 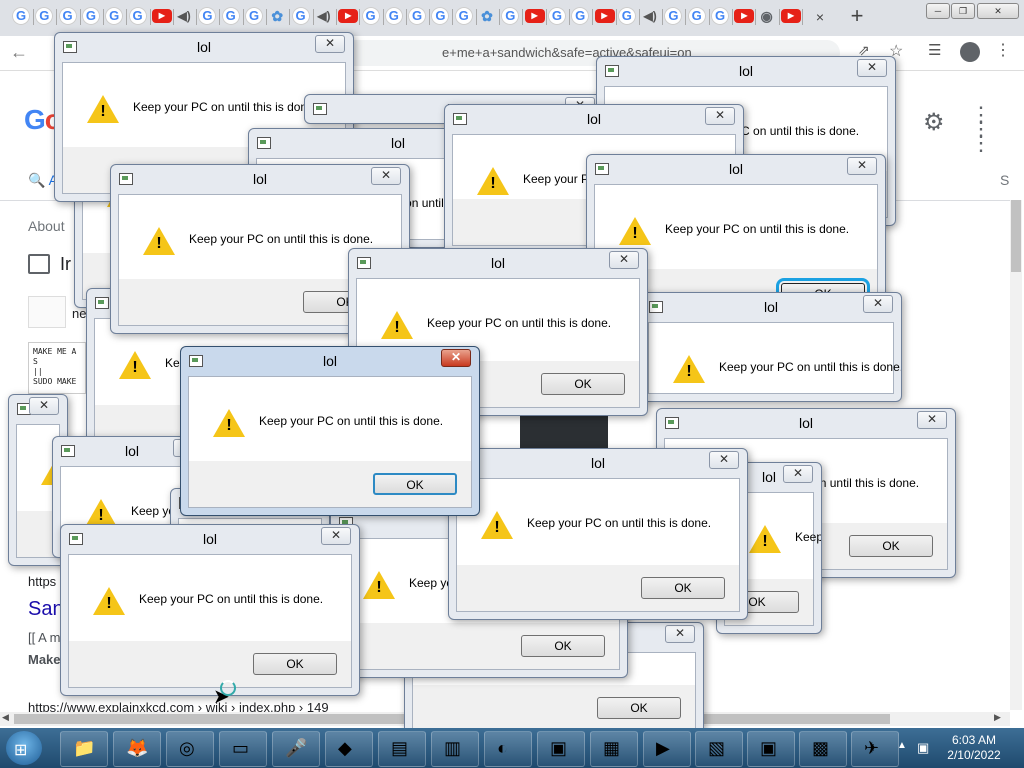 What do you see at coordinates (823, 749) in the screenshot?
I see `taskbar-package-button: ▩` at bounding box center [823, 749].